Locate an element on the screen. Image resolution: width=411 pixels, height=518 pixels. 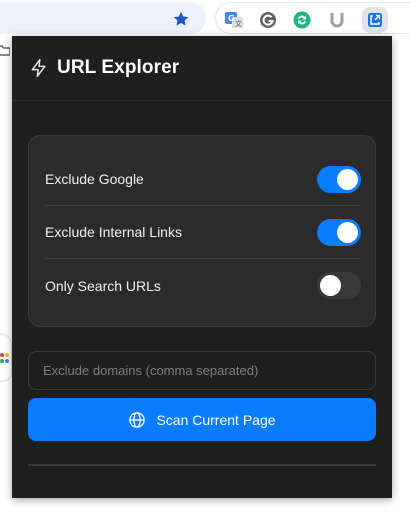
u-extension-icon is located at coordinates (337, 20).